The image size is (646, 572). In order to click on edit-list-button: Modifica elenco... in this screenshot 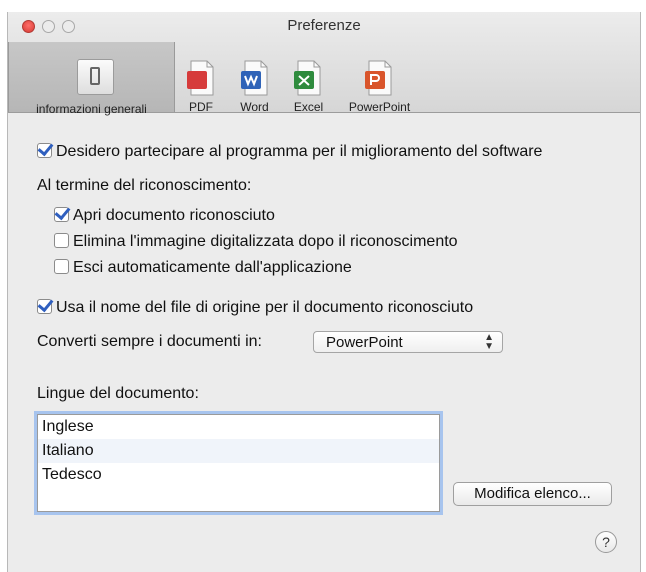, I will do `click(532, 494)`.